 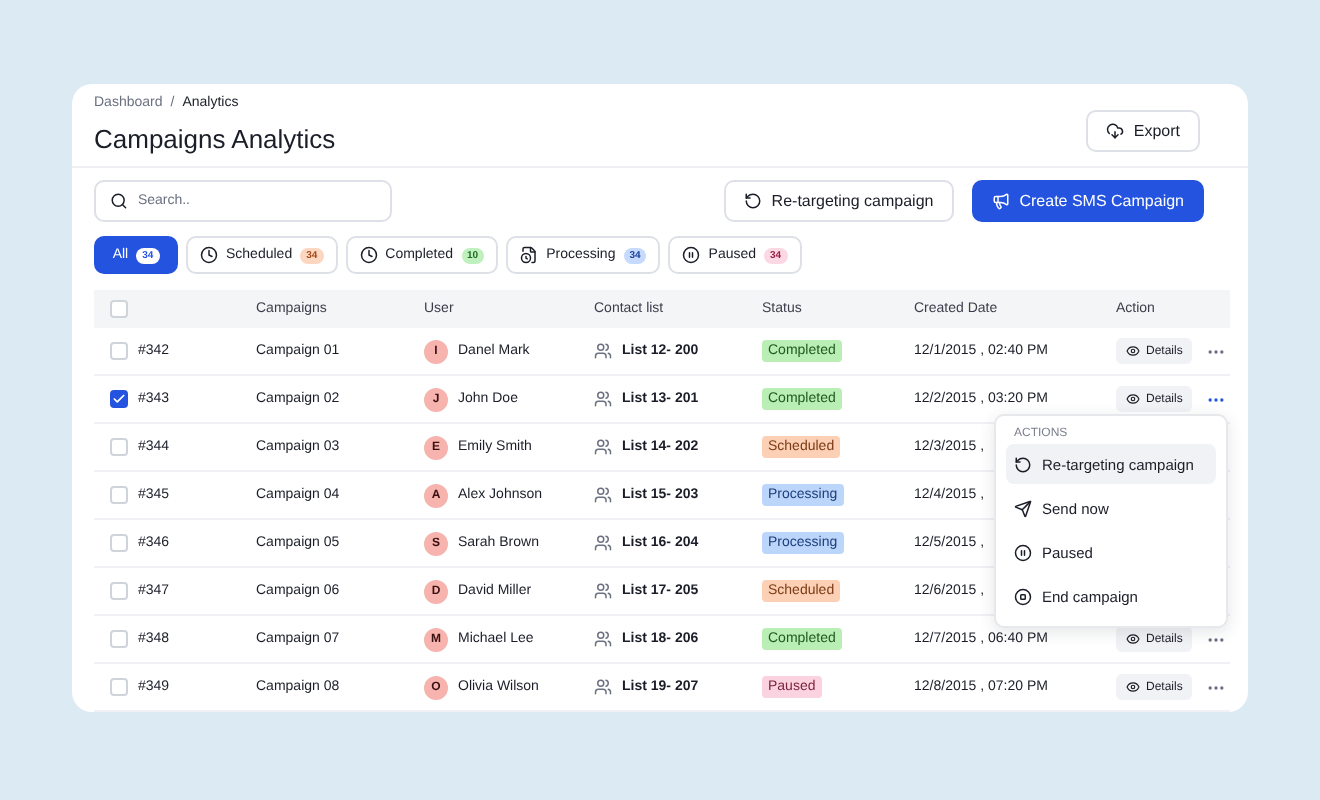 What do you see at coordinates (1023, 508) in the screenshot?
I see `send-icon` at bounding box center [1023, 508].